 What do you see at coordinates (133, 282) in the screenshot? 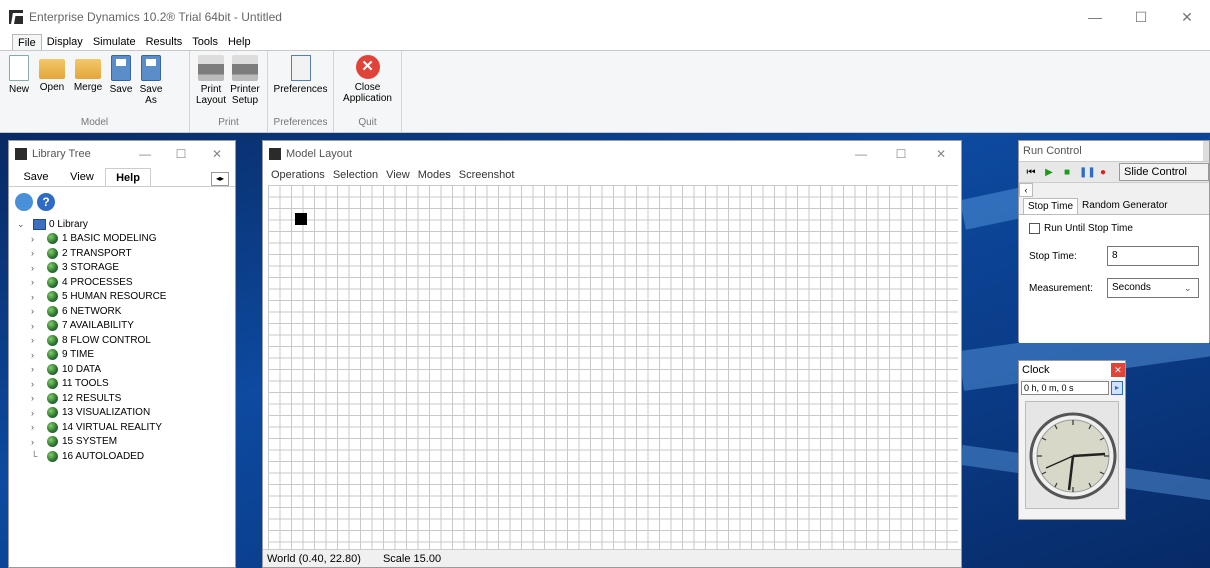
I see `tree-item: › 4 PROCESSES` at bounding box center [133, 282].